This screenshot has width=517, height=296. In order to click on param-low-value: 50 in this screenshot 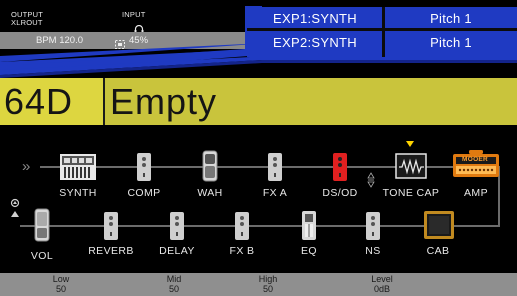, I will do `click(60, 288)`.